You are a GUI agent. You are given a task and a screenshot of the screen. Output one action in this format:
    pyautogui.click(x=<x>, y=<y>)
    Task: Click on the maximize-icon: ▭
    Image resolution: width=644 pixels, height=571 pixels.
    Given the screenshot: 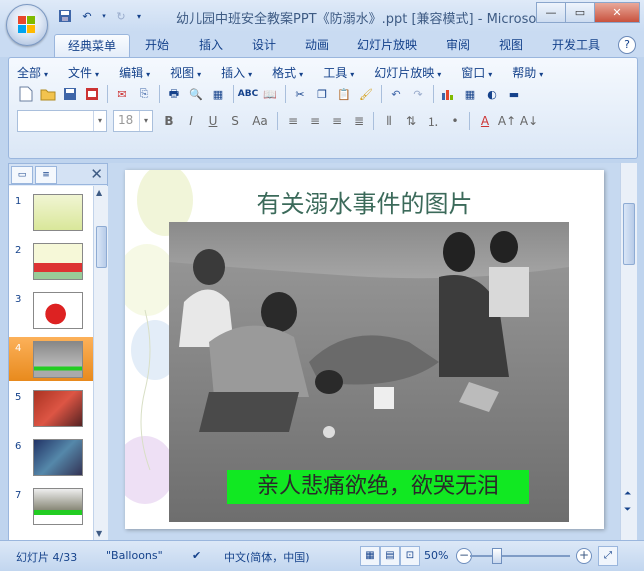 What is the action you would take?
    pyautogui.click(x=580, y=12)
    